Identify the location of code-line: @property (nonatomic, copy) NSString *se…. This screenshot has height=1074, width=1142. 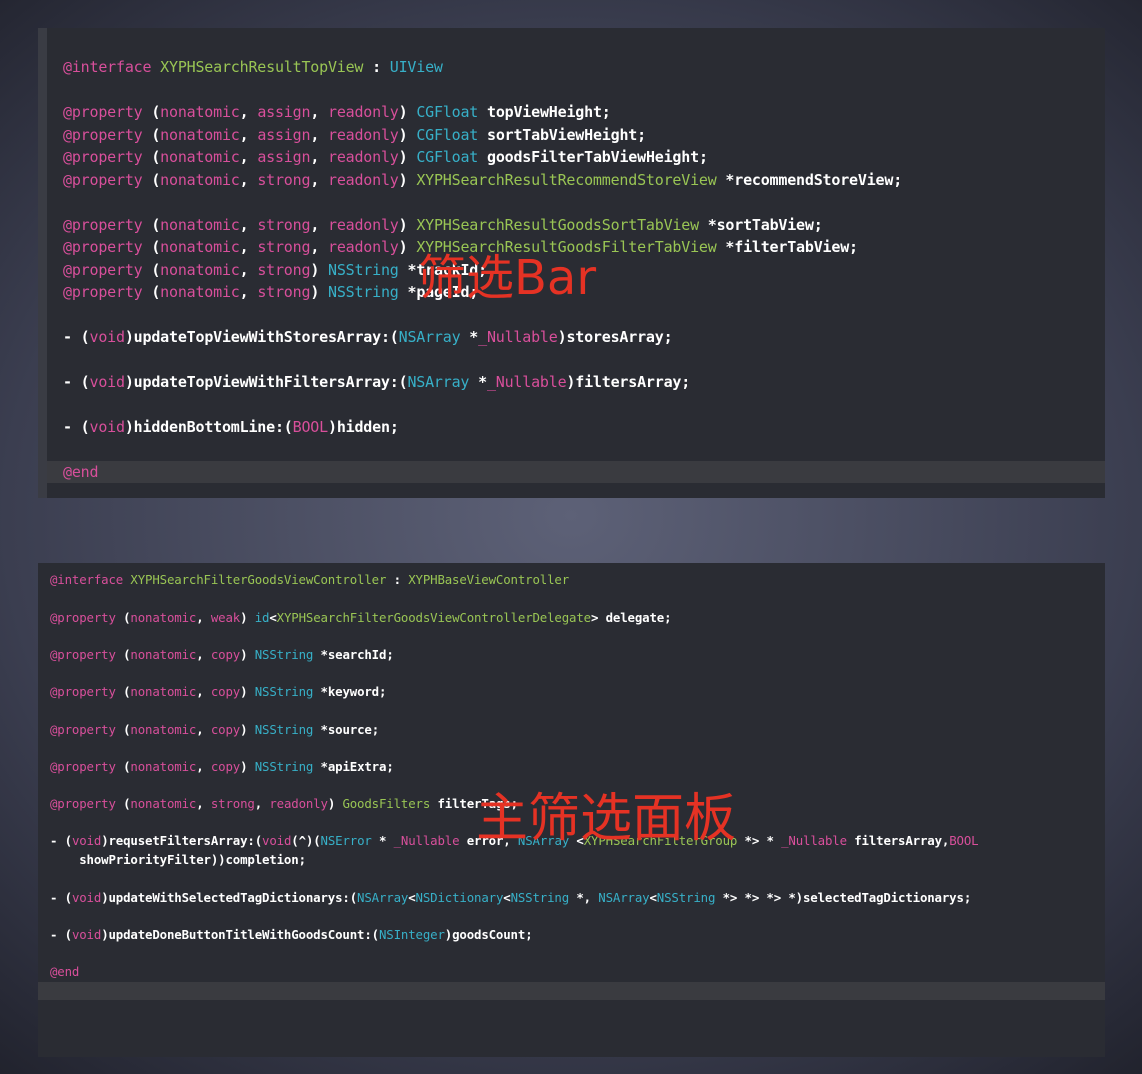
(222, 654).